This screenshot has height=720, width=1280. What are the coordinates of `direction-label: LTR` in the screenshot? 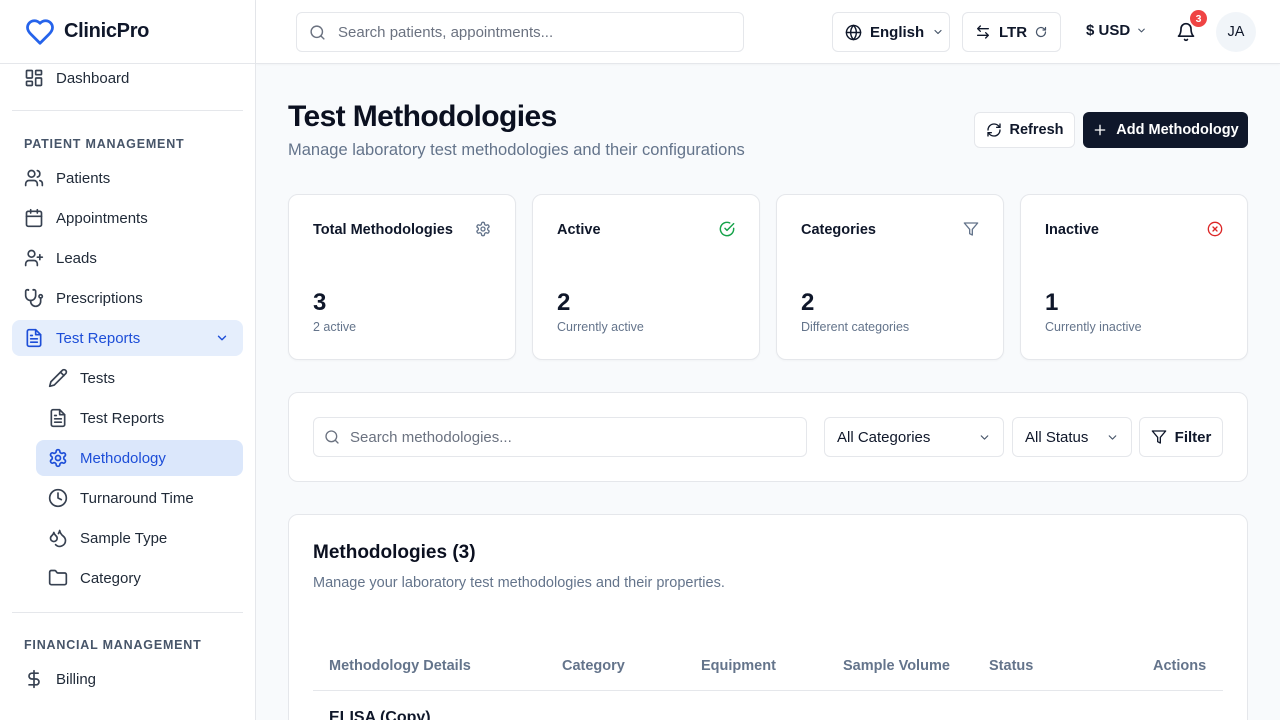 It's located at (1013, 32).